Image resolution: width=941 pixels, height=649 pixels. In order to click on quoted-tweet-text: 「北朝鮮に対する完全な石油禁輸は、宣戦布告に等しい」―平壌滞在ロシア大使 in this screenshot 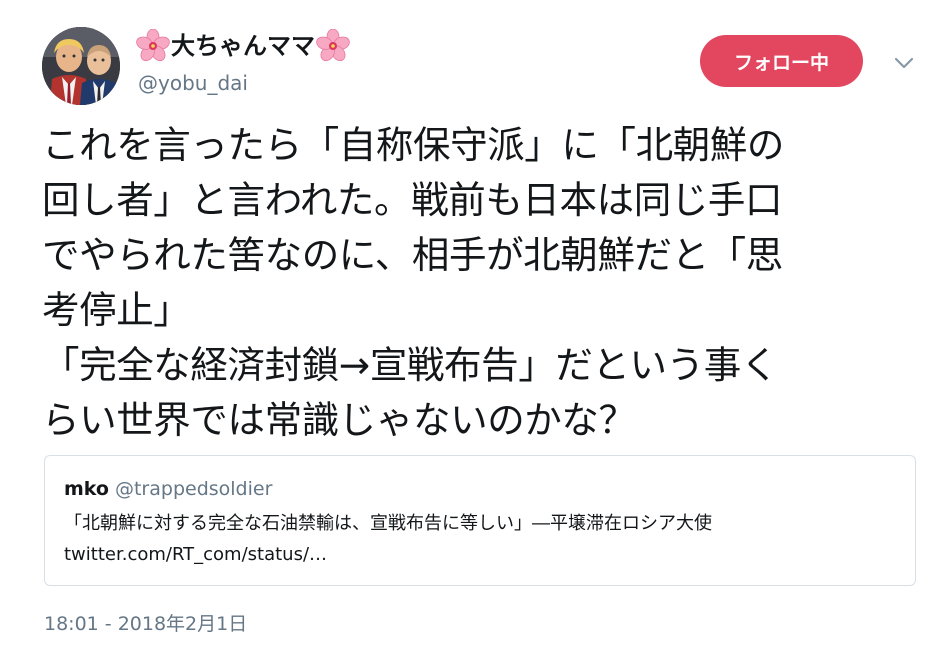, I will do `click(388, 523)`.